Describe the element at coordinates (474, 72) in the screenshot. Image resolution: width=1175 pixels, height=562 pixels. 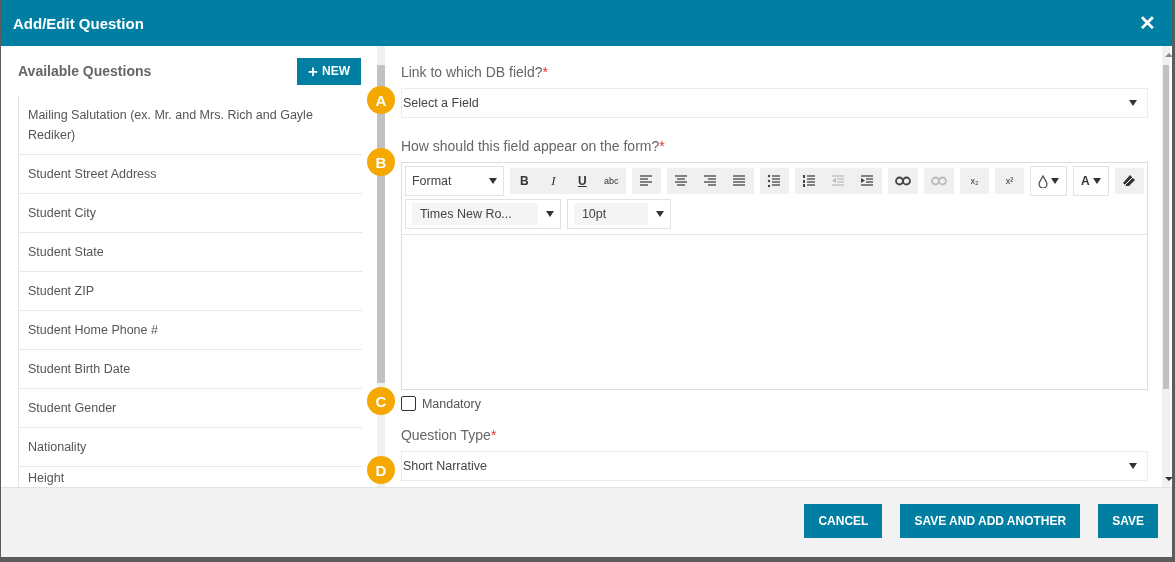
I see `field-label: Link to which DB field?*` at that location.